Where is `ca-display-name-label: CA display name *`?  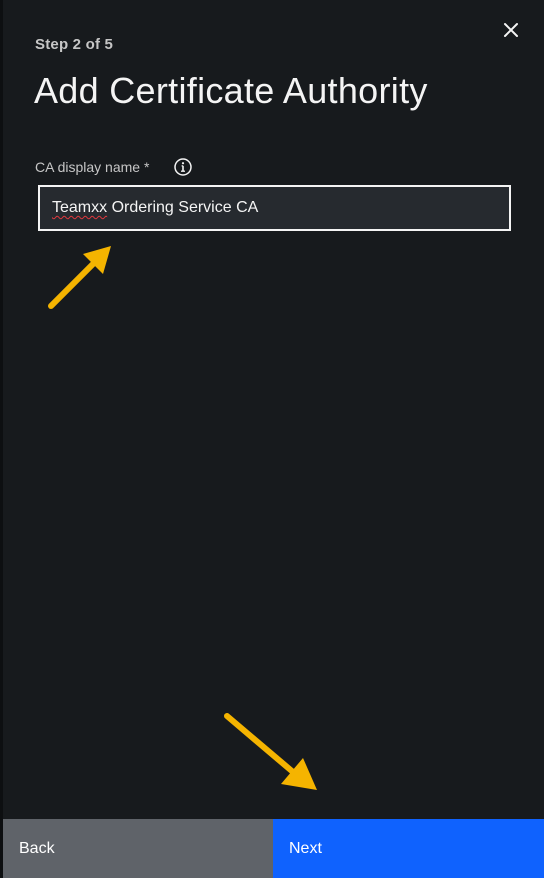 ca-display-name-label: CA display name * is located at coordinates (92, 167).